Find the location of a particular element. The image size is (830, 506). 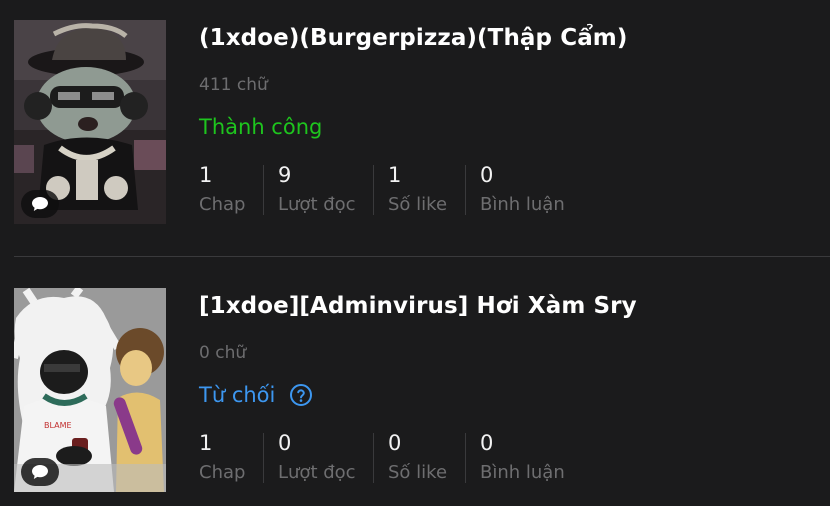

question-circle-icon is located at coordinates (301, 395).